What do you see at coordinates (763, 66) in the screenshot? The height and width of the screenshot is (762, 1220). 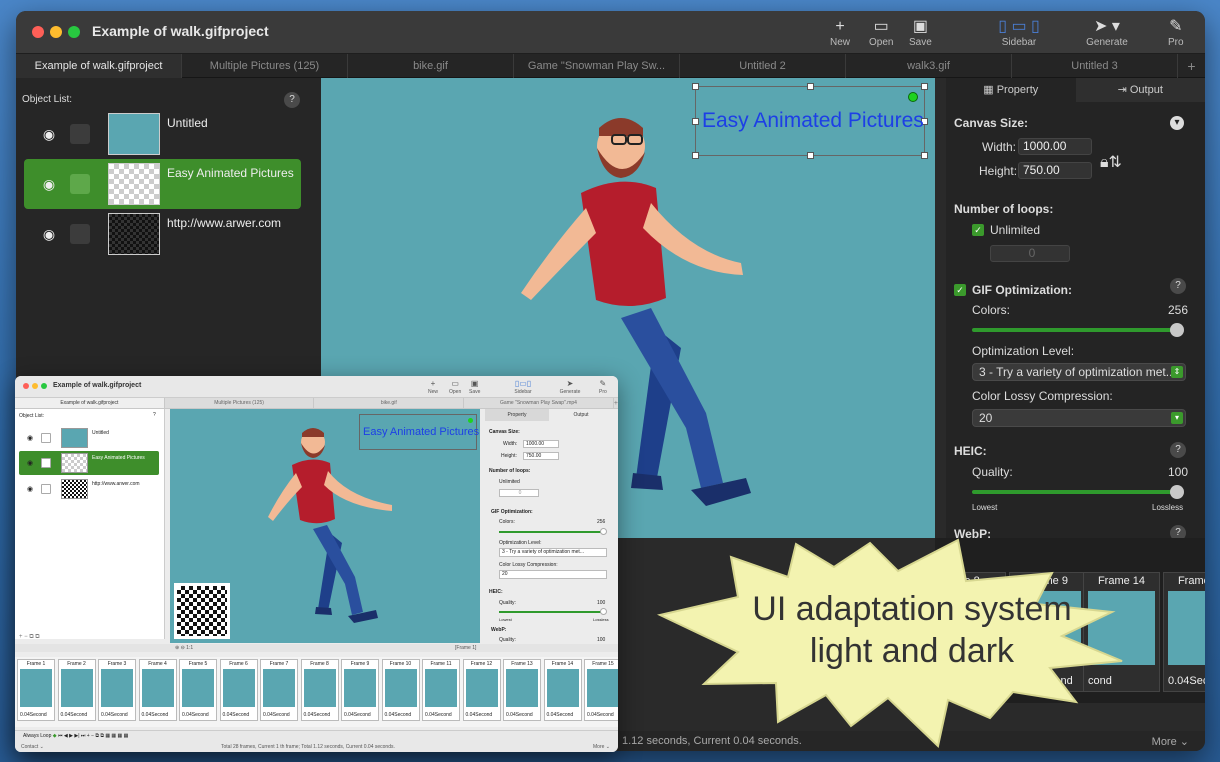 I see `tab-untitled-2: Untitled 2` at bounding box center [763, 66].